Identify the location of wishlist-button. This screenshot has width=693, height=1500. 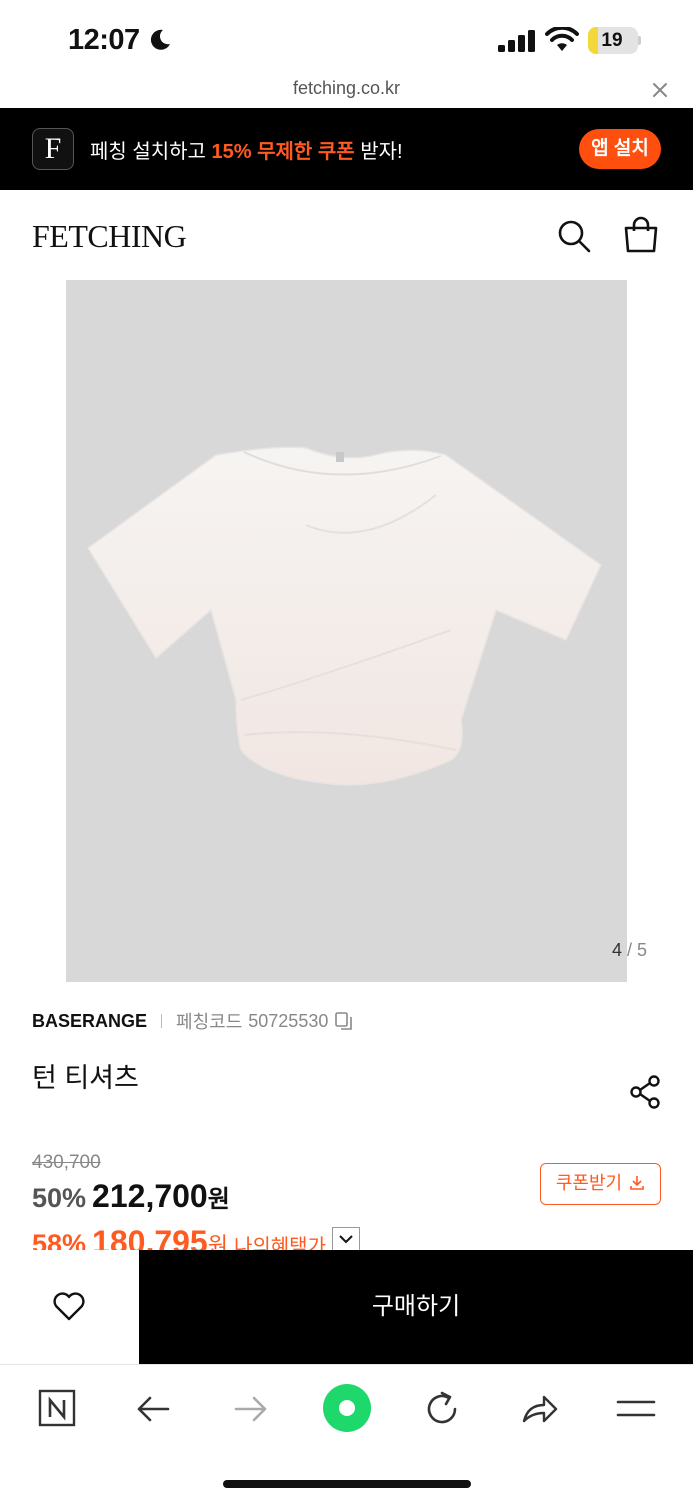
(69, 1307).